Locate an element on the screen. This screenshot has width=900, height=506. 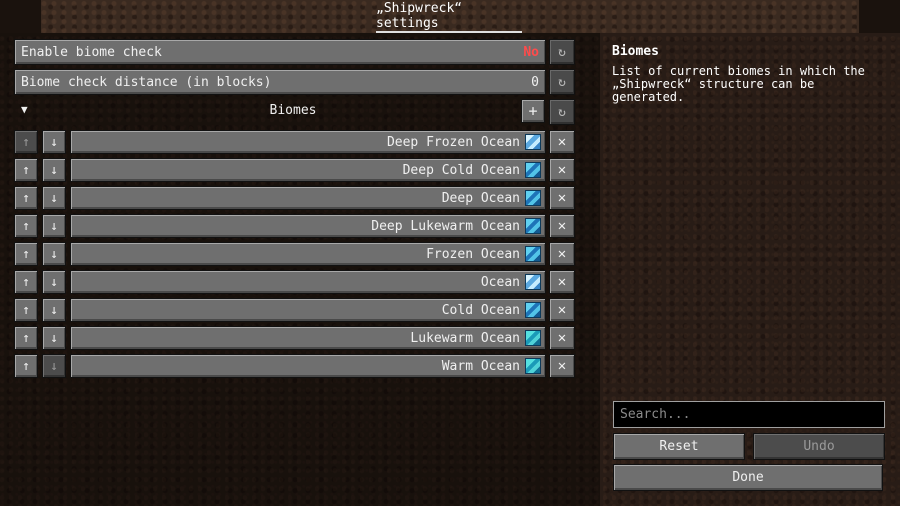
info-title: Biomes is located at coordinates (635, 51).